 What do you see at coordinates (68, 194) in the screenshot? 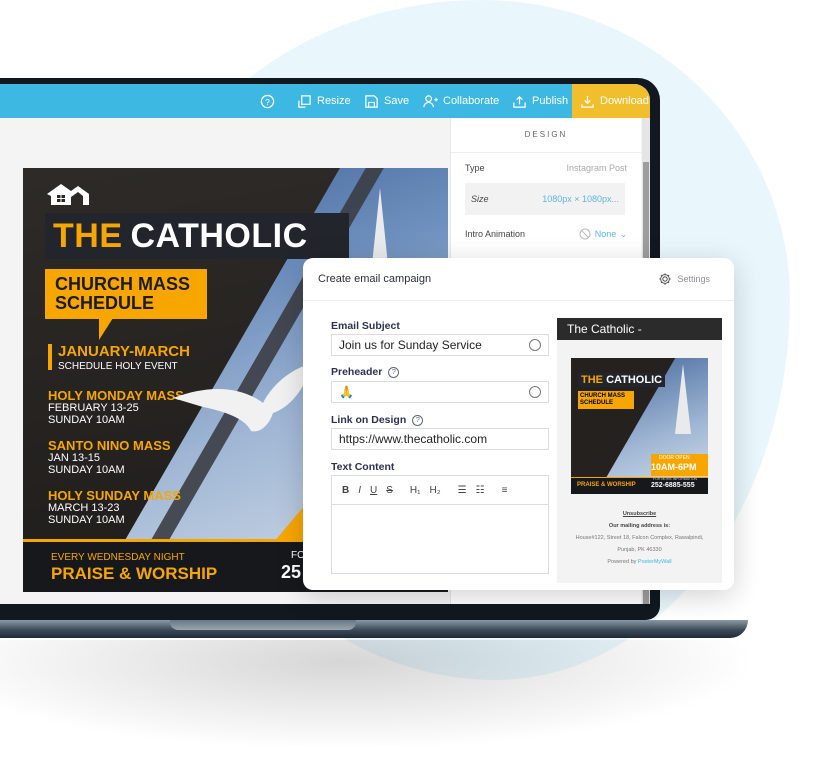
I see `church-logo-icon` at bounding box center [68, 194].